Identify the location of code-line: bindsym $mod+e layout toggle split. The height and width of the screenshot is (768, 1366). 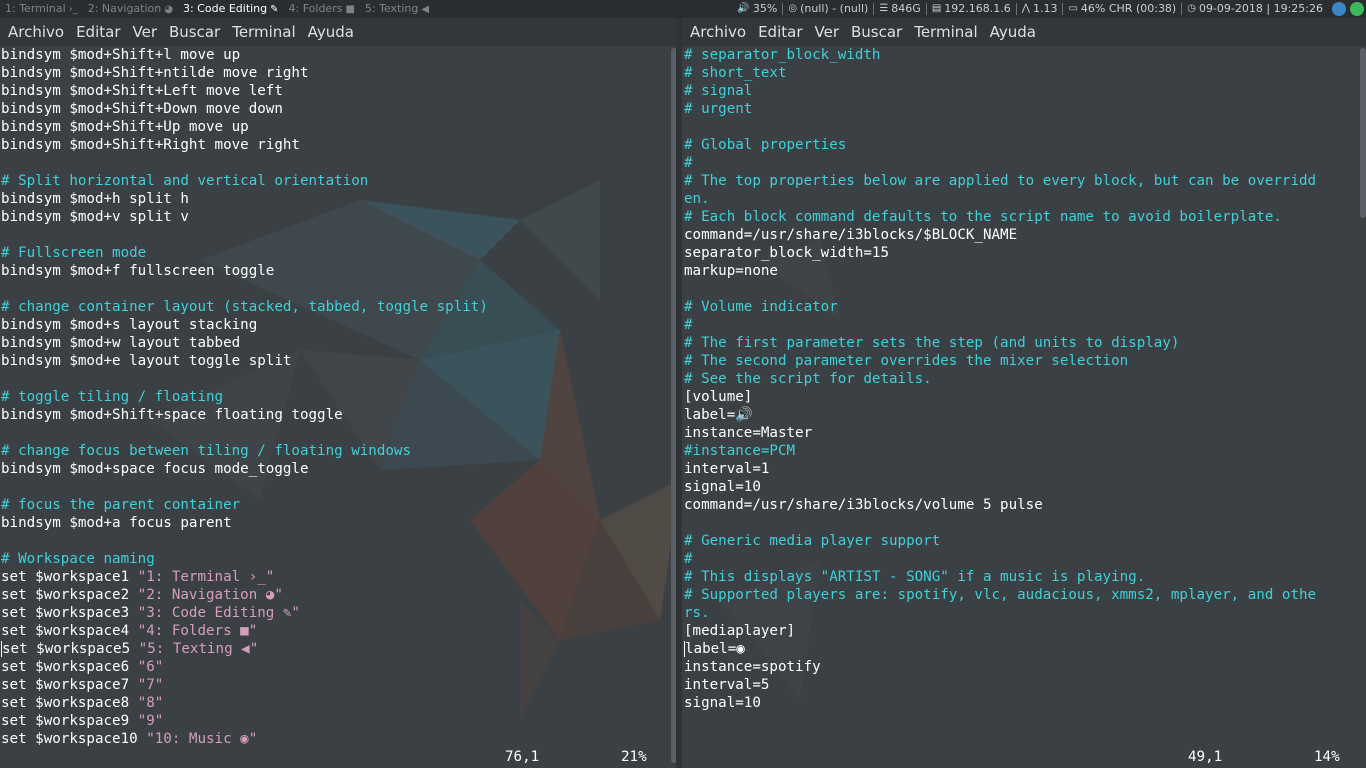
(244, 361).